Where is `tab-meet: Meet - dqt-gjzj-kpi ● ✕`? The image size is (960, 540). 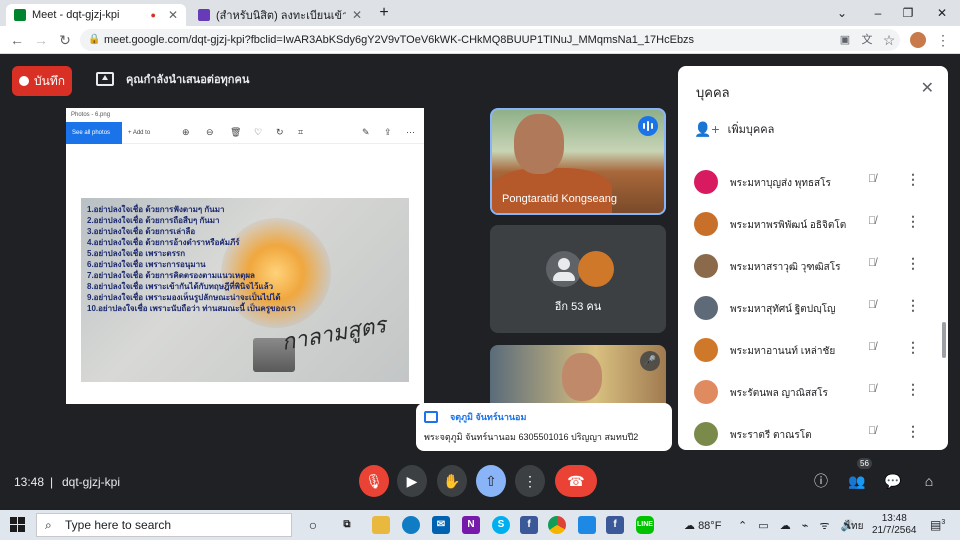 tab-meet: Meet - dqt-gjzj-kpi ● ✕ is located at coordinates (96, 15).